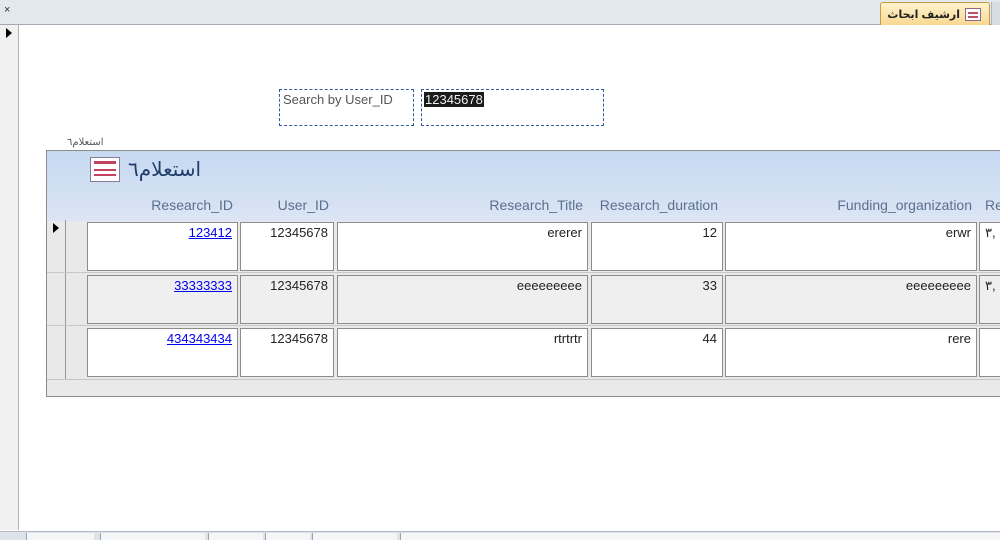 The height and width of the screenshot is (540, 1000). Describe the element at coordinates (303, 205) in the screenshot. I see `column-header-user-id: User_ID` at that location.